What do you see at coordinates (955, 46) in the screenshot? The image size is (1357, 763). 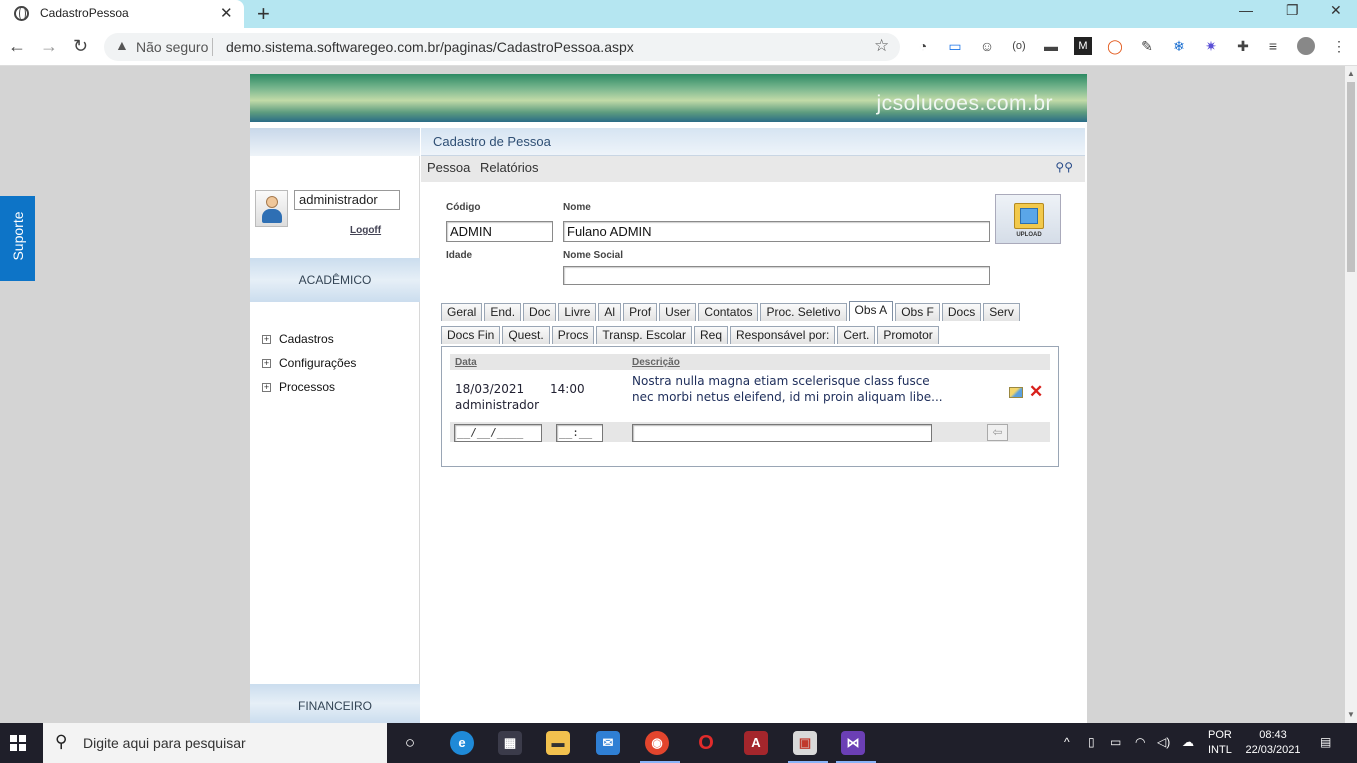 I see `cast-icon: ▭` at bounding box center [955, 46].